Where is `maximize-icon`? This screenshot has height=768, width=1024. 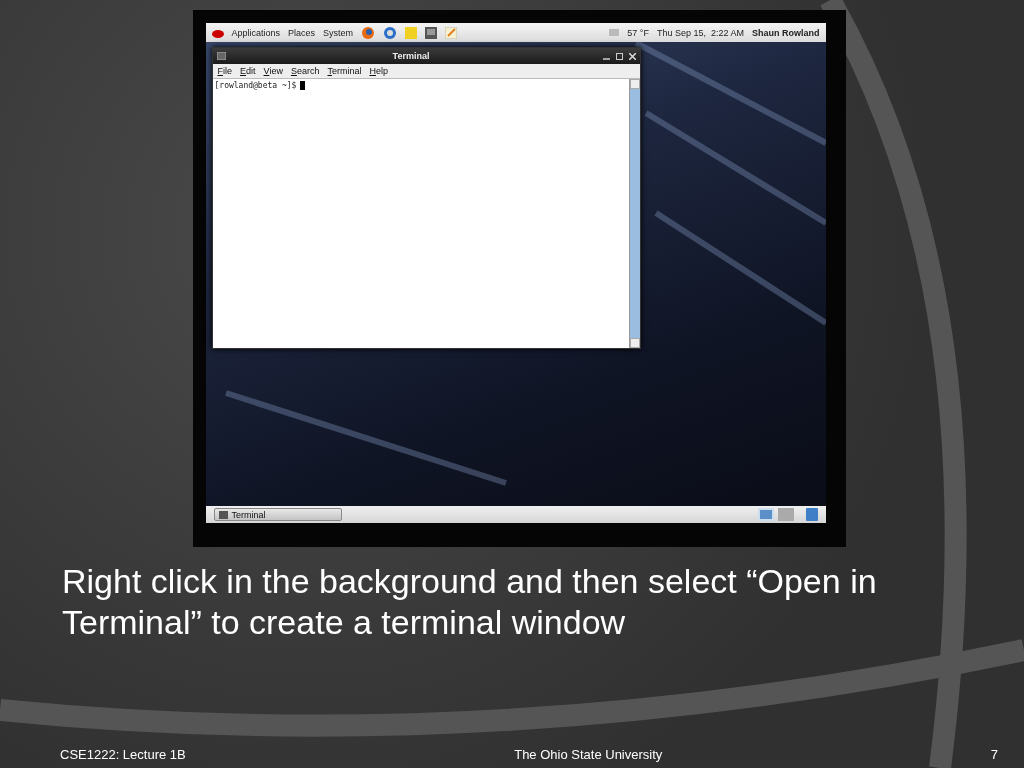 maximize-icon is located at coordinates (619, 56).